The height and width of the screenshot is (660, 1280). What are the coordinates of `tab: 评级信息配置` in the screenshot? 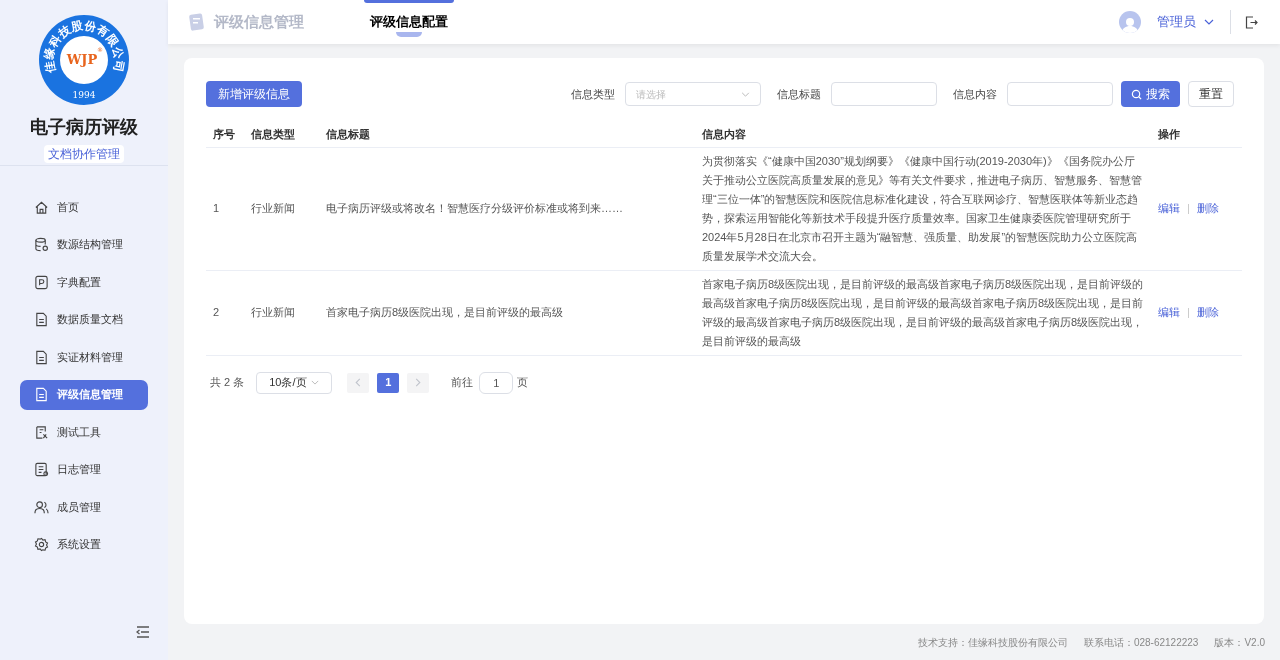 It's located at (409, 22).